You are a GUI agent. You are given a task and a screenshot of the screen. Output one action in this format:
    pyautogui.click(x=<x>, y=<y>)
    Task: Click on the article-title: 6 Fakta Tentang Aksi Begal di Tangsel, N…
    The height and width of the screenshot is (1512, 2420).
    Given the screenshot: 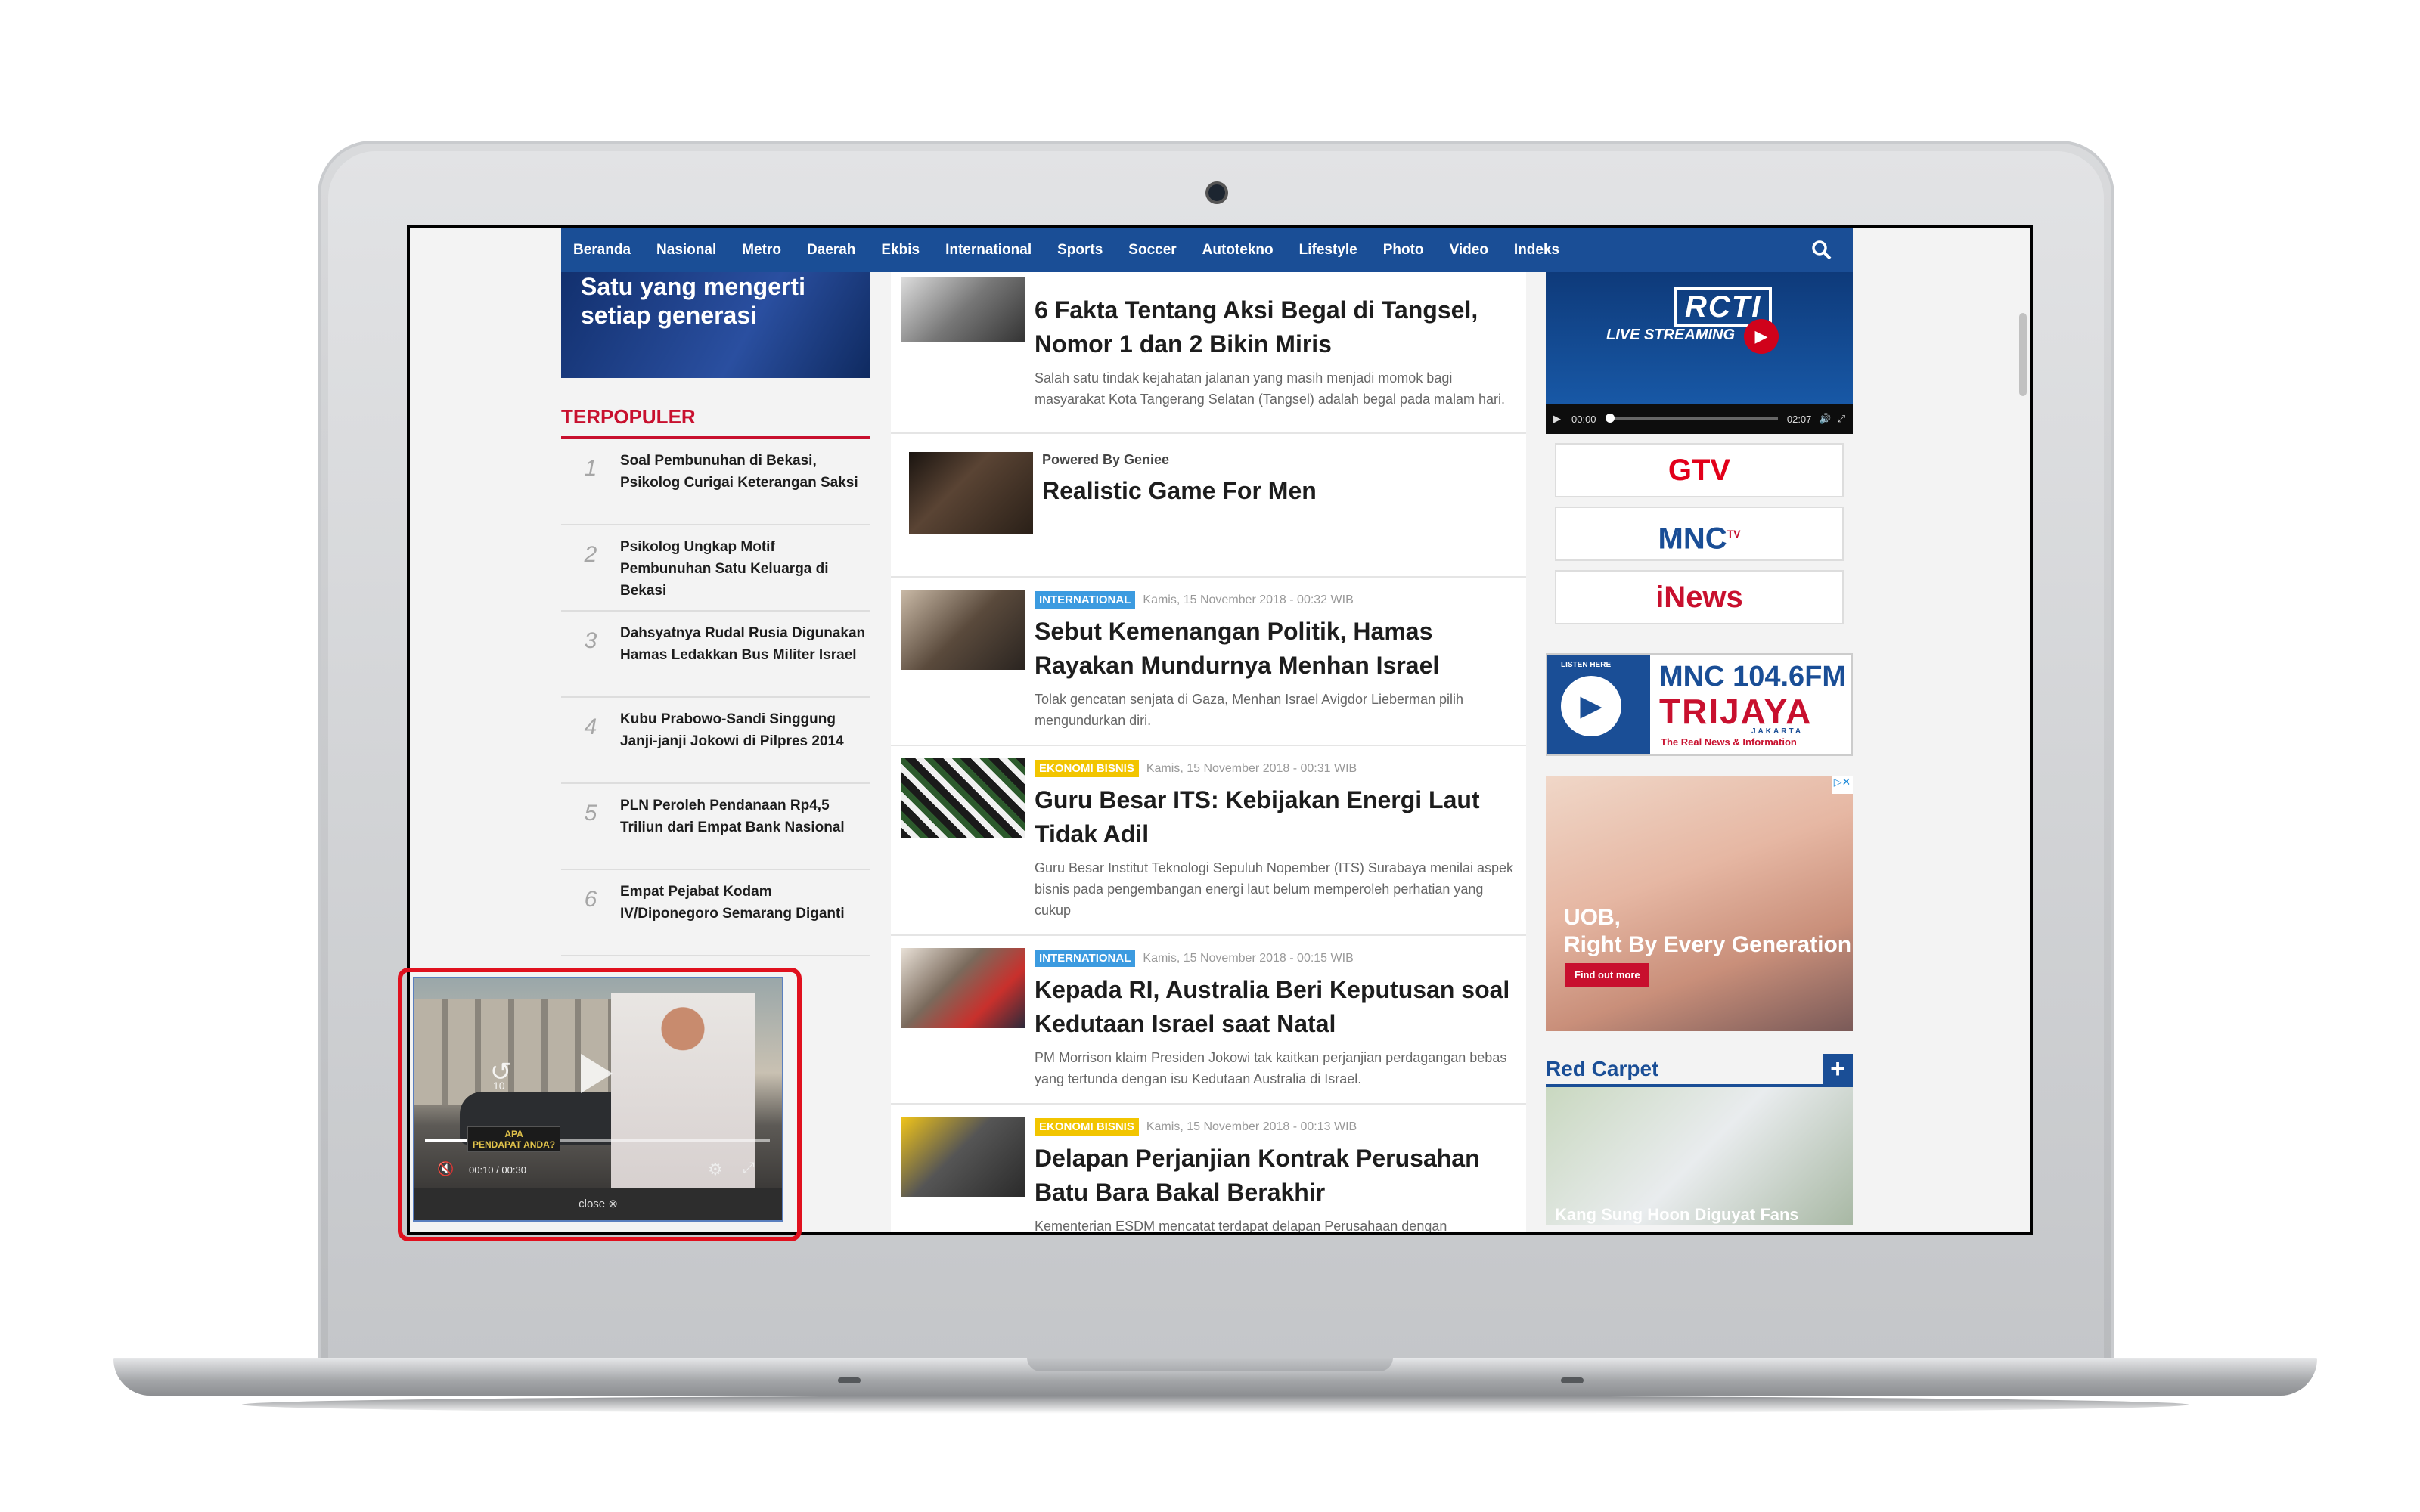 What is the action you would take?
    pyautogui.click(x=1274, y=327)
    